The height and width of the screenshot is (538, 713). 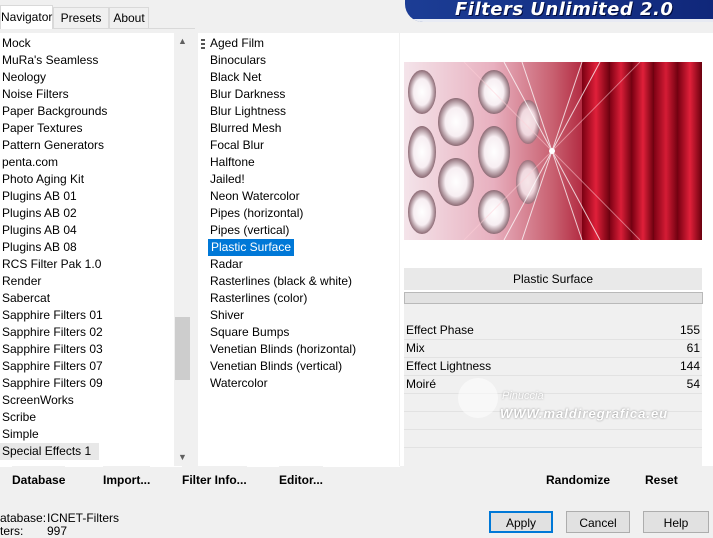 I want to click on category-item: Plugins AB 08, so click(x=39, y=247).